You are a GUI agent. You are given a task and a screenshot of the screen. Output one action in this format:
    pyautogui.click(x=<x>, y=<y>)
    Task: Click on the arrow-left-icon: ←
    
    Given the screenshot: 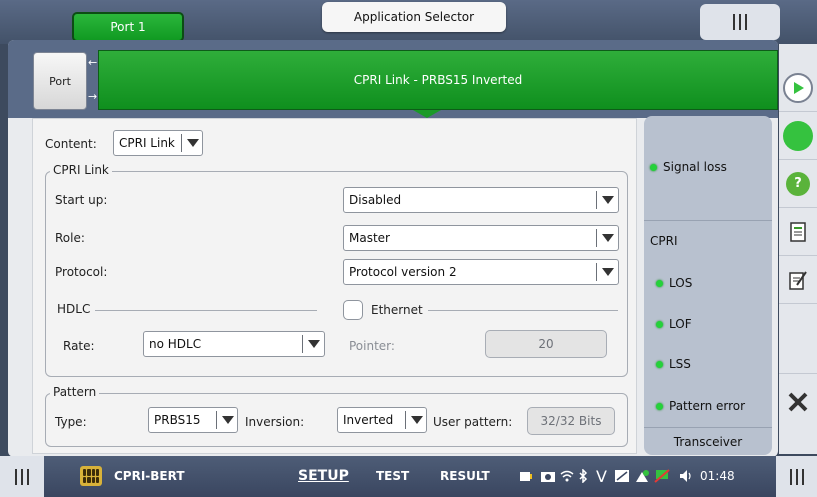 What is the action you would take?
    pyautogui.click(x=93, y=62)
    